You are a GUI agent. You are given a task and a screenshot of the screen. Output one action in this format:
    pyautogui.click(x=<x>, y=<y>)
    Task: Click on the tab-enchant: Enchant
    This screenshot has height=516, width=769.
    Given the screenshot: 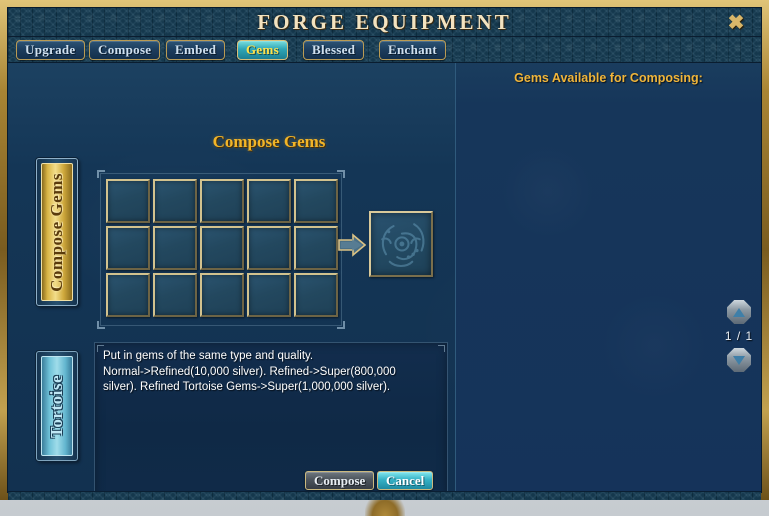 What is the action you would take?
    pyautogui.click(x=413, y=50)
    